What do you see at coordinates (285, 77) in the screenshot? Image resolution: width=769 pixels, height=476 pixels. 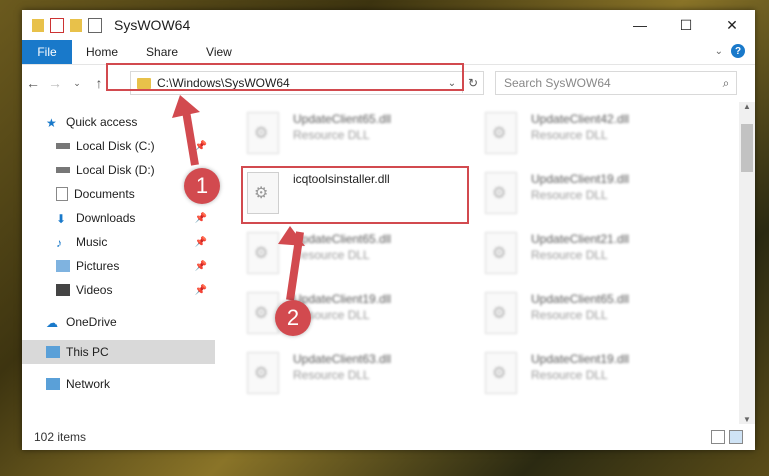 I see `address-highlight-box` at bounding box center [285, 77].